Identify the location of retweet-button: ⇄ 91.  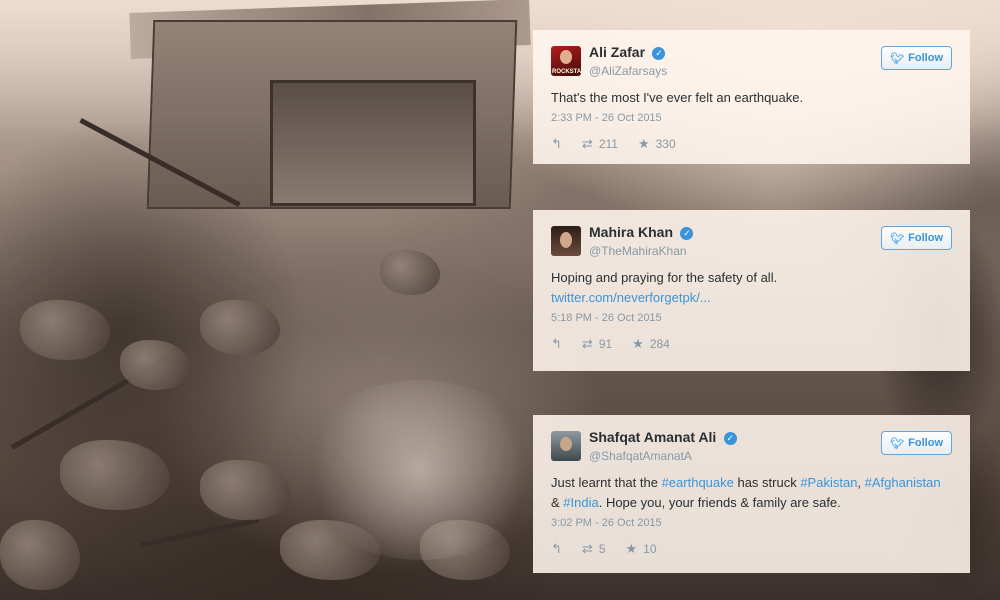
(597, 344).